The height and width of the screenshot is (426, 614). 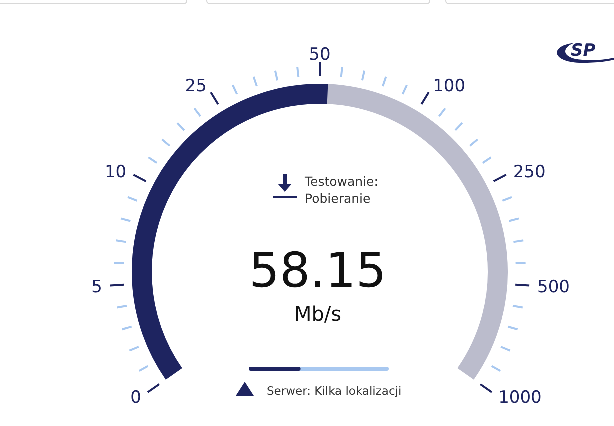 I want to click on speed-value: 58.15, so click(x=318, y=271).